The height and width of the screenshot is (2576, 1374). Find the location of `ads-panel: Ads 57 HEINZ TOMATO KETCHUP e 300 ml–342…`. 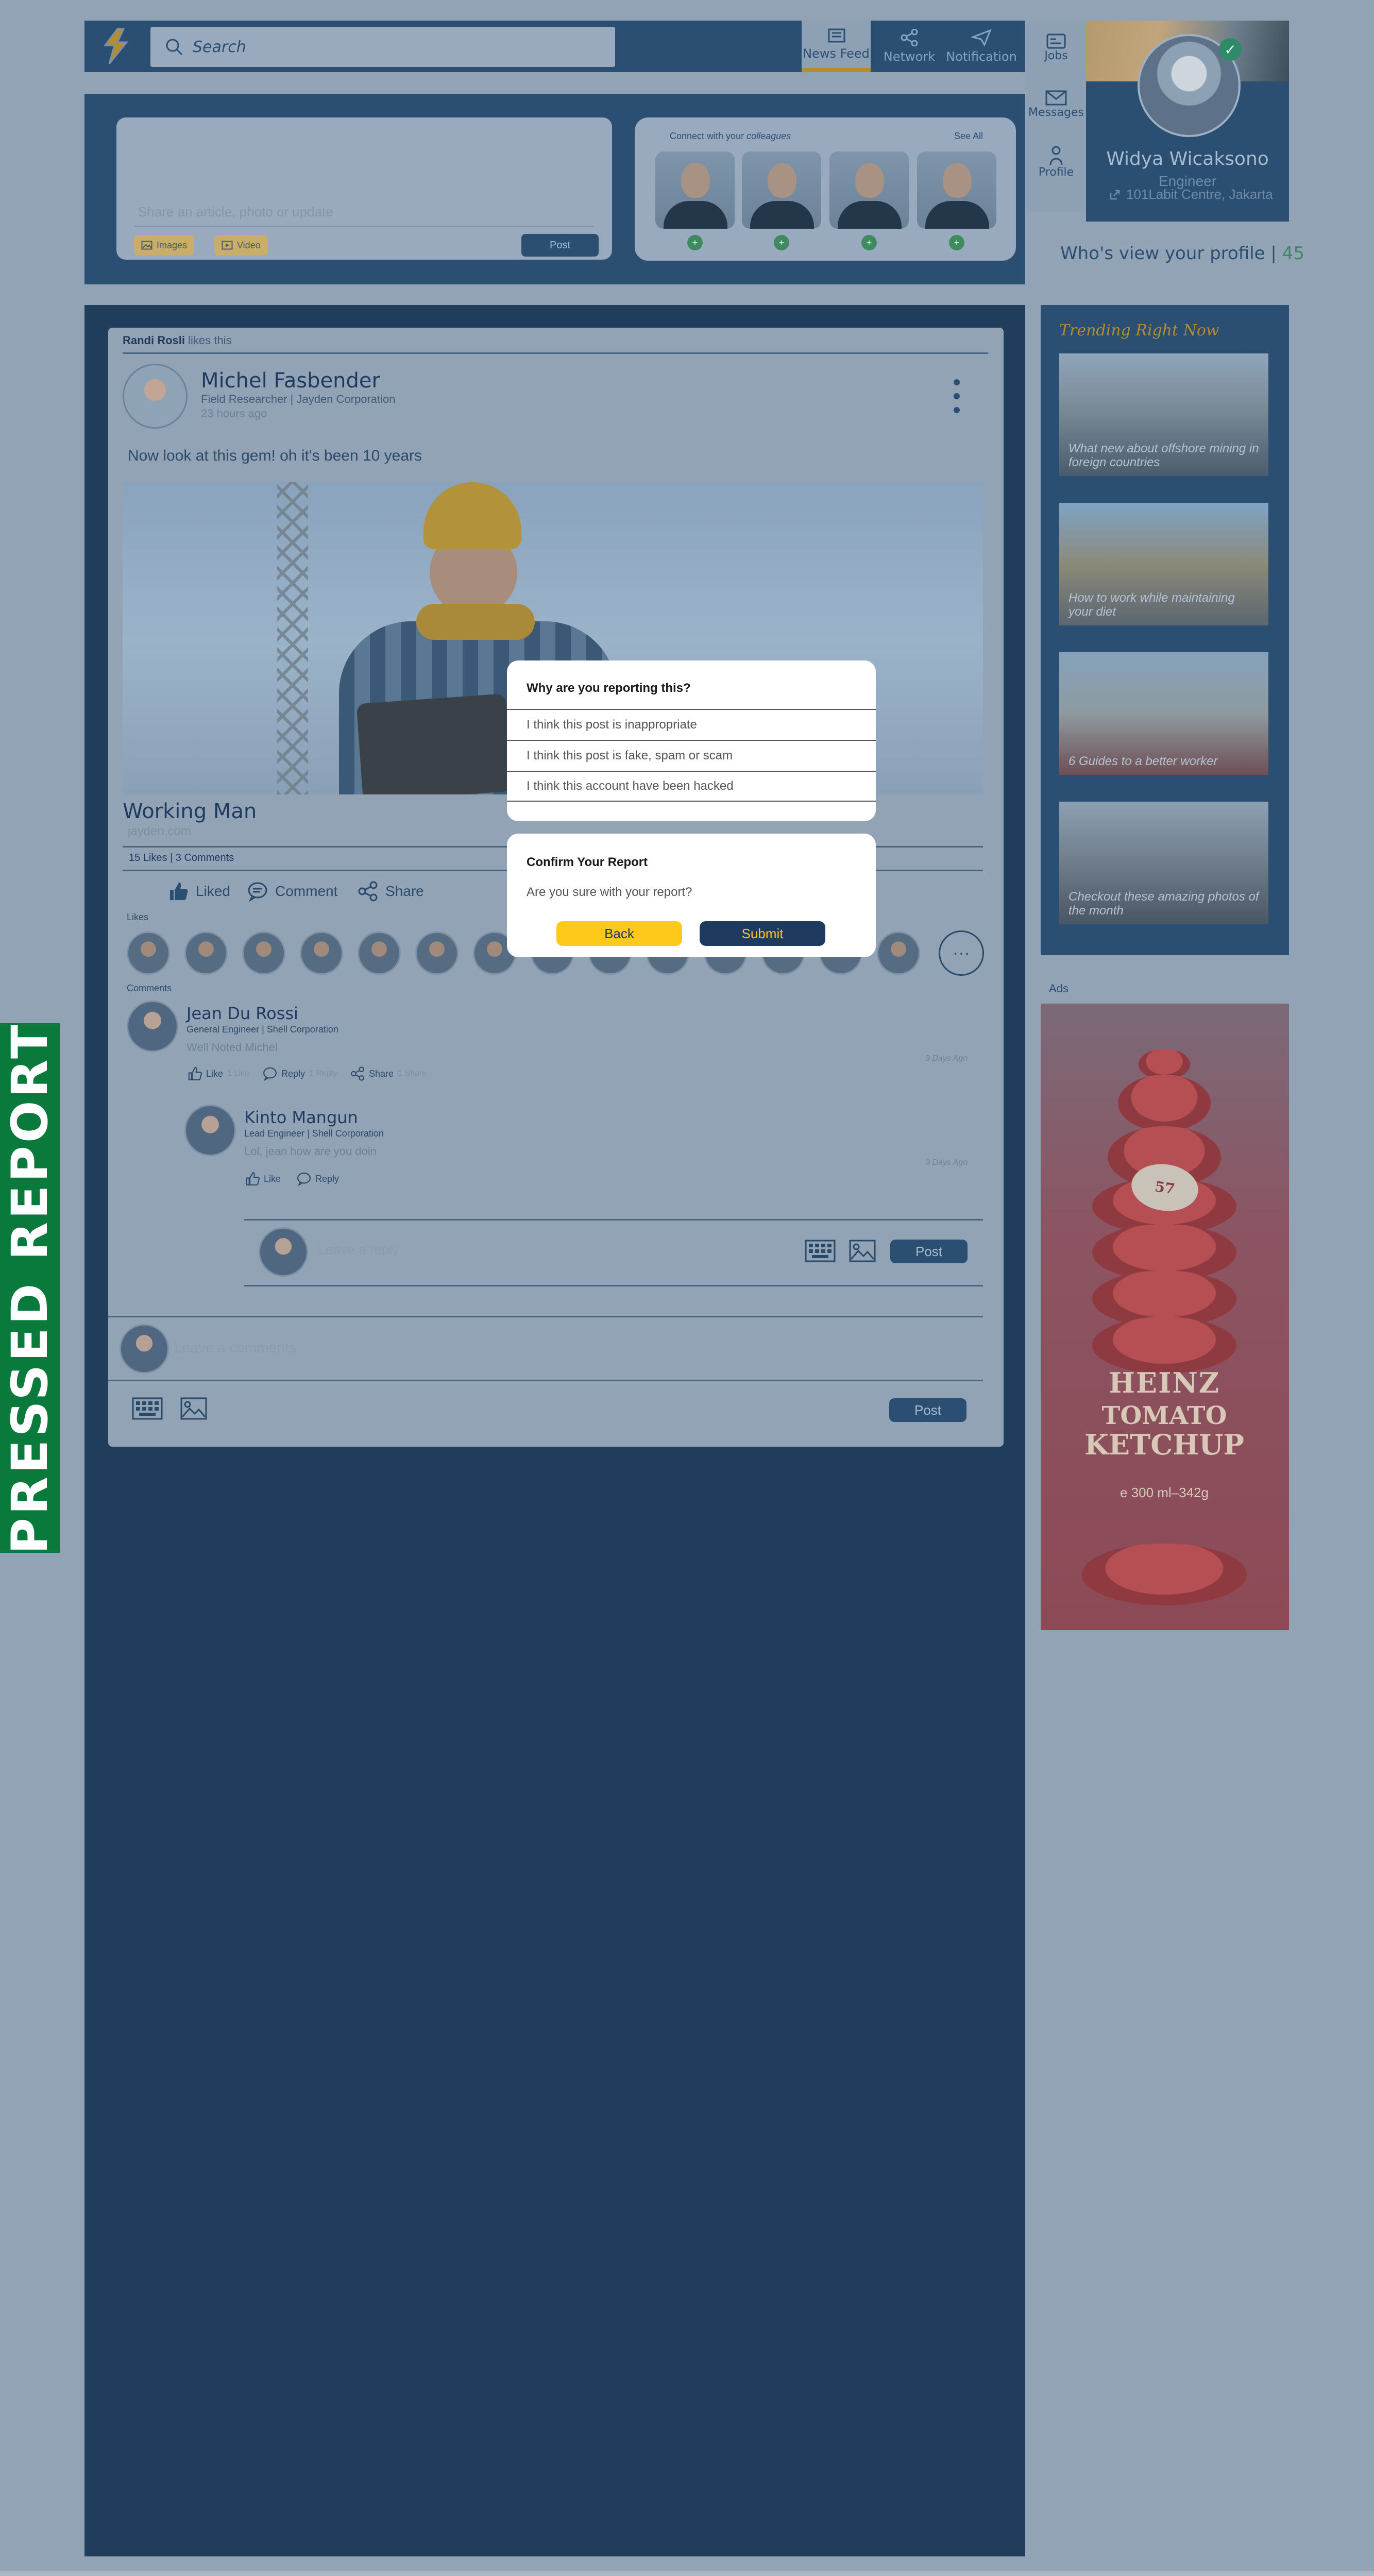

ads-panel: Ads 57 HEINZ TOMATO KETCHUP e 300 ml–342… is located at coordinates (1165, 1303).